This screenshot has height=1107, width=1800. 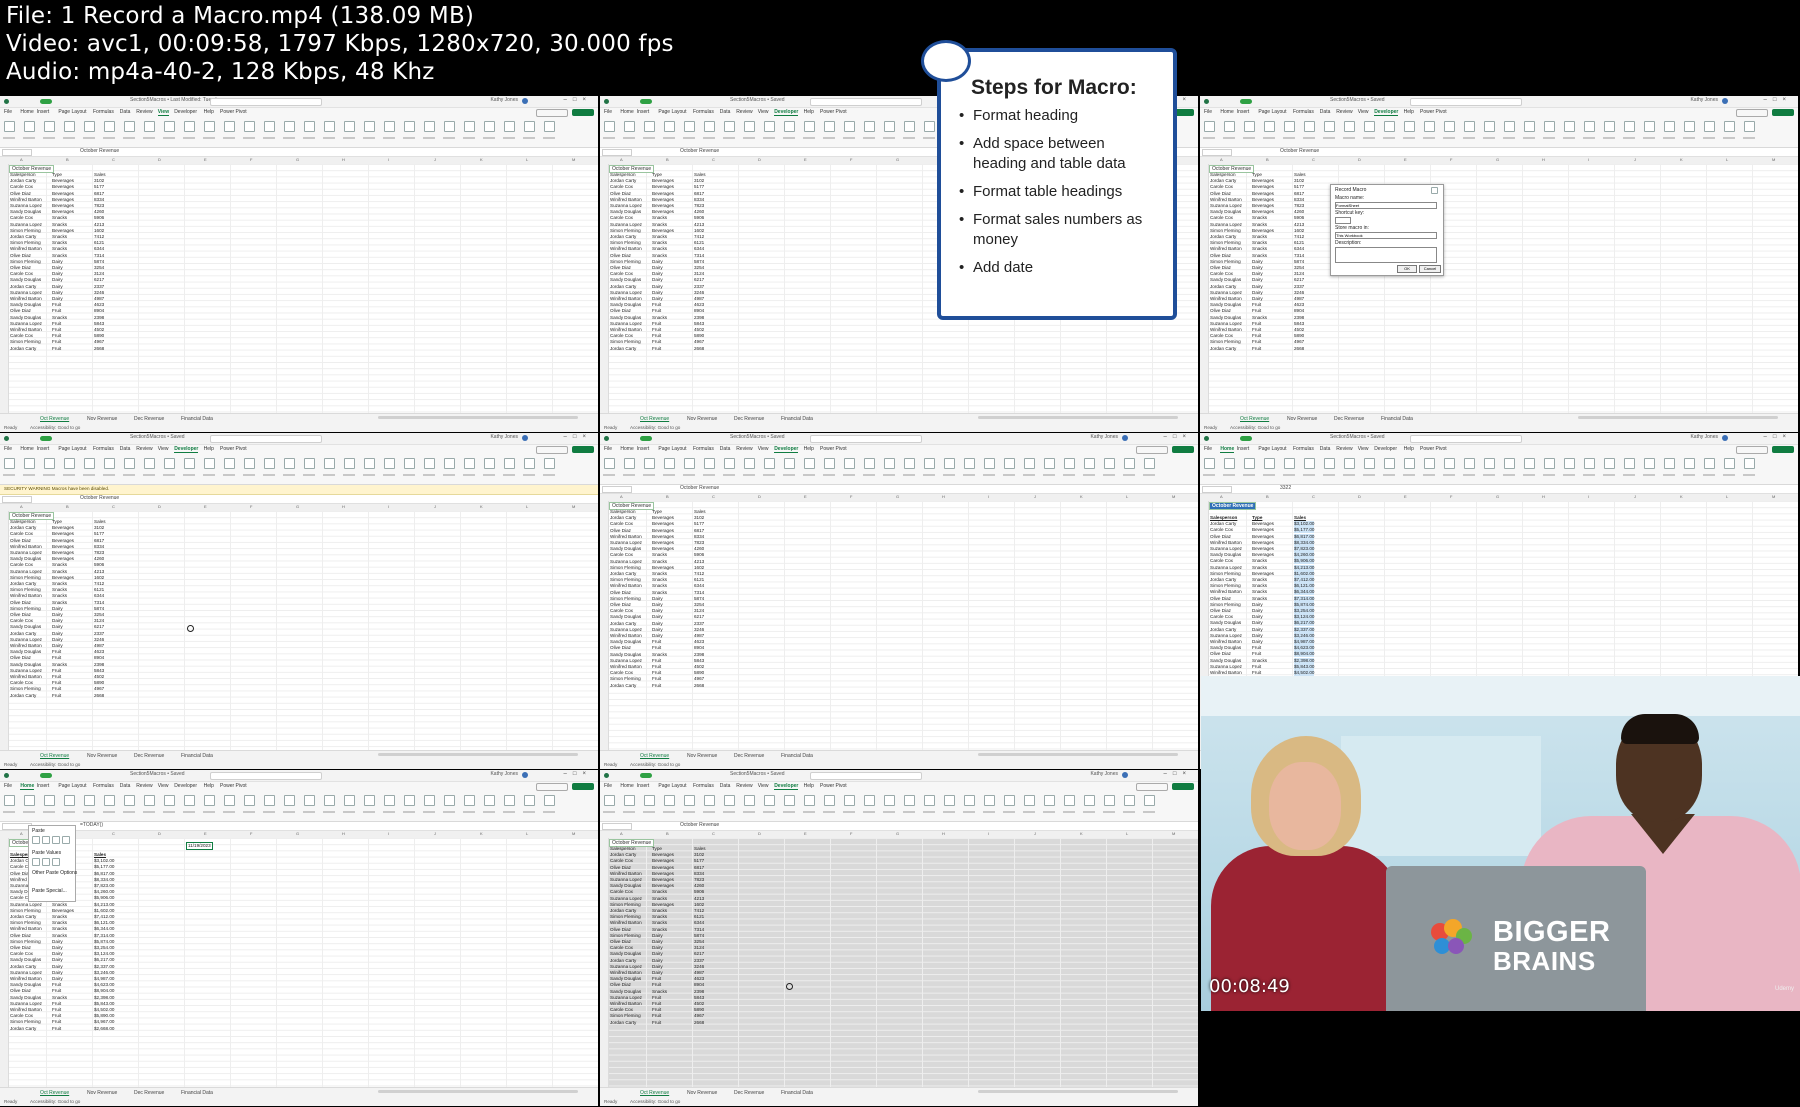 What do you see at coordinates (621, 159) in the screenshot?
I see `column-header: A` at bounding box center [621, 159].